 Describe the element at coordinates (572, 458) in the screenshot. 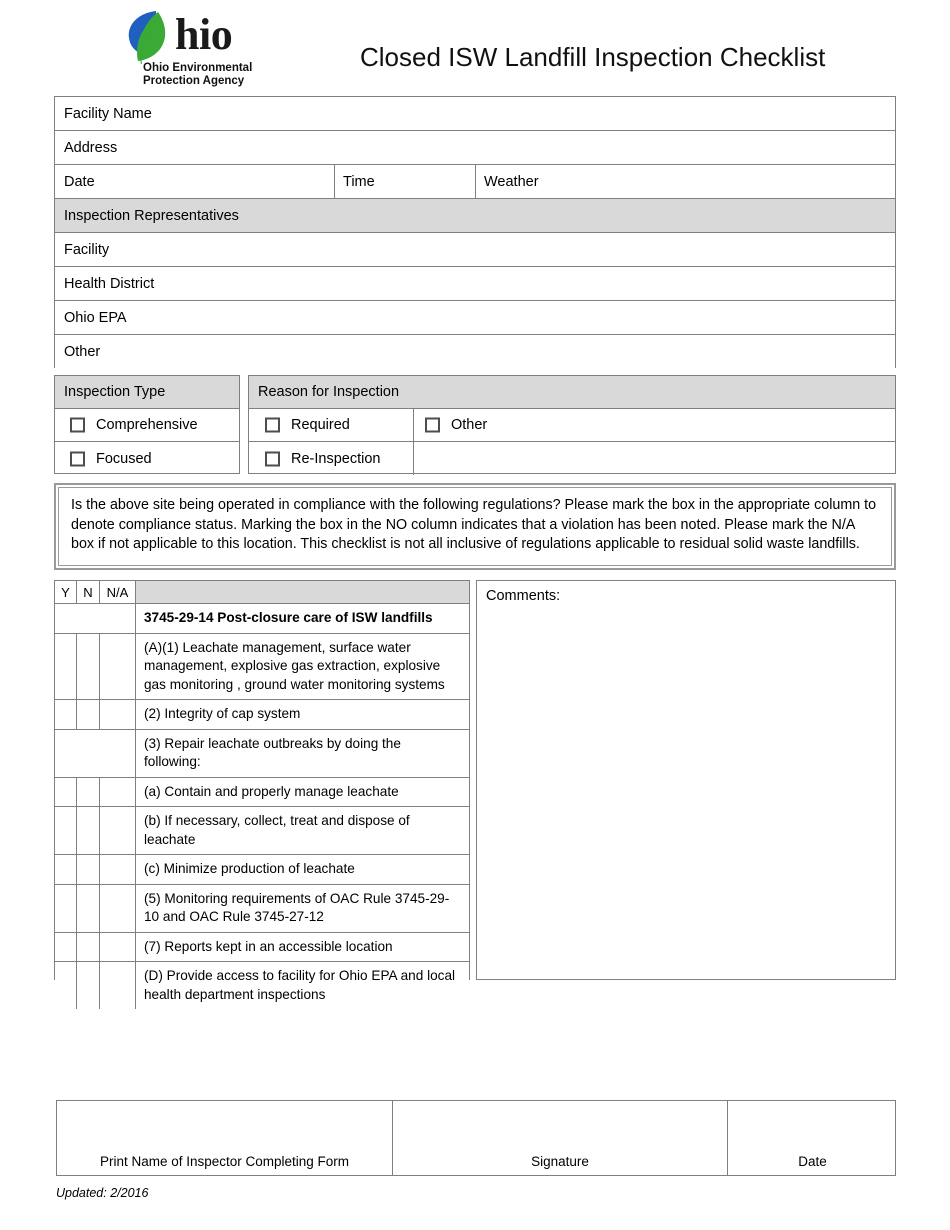

I see `reason-row-reinspection: Re-Inspection` at that location.